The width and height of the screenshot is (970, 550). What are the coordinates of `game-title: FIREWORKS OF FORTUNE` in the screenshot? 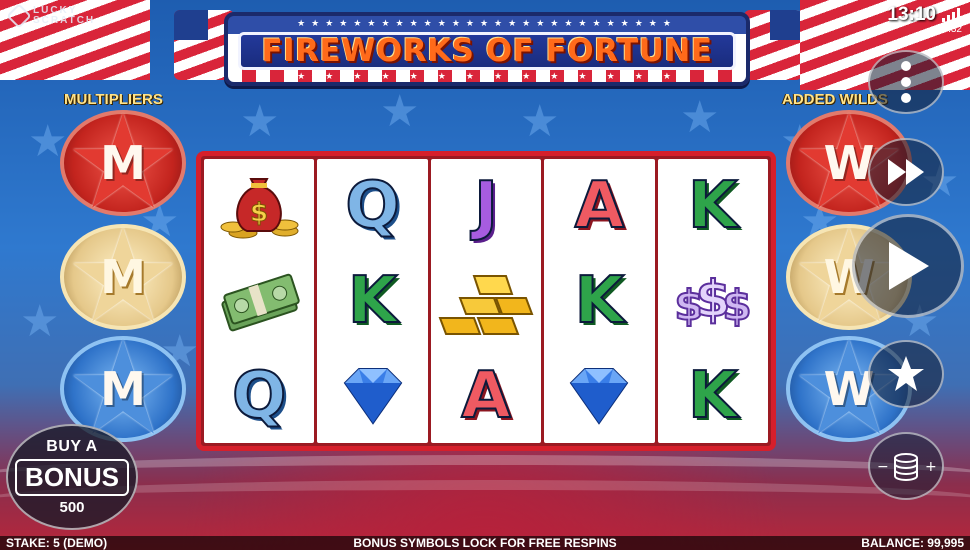 It's located at (487, 51).